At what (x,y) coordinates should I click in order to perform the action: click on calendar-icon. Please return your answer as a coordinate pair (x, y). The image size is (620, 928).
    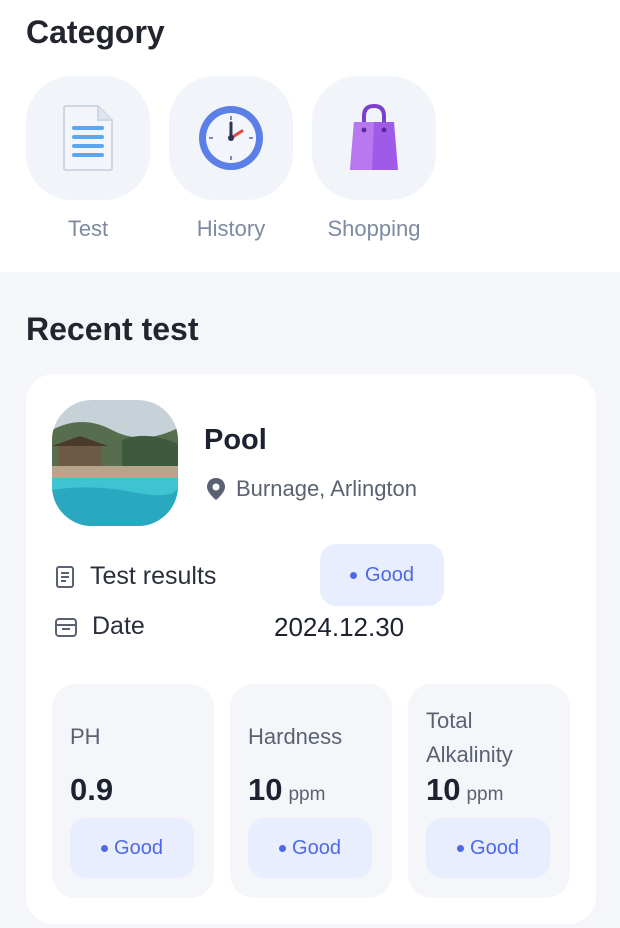
    Looking at the image, I should click on (66, 627).